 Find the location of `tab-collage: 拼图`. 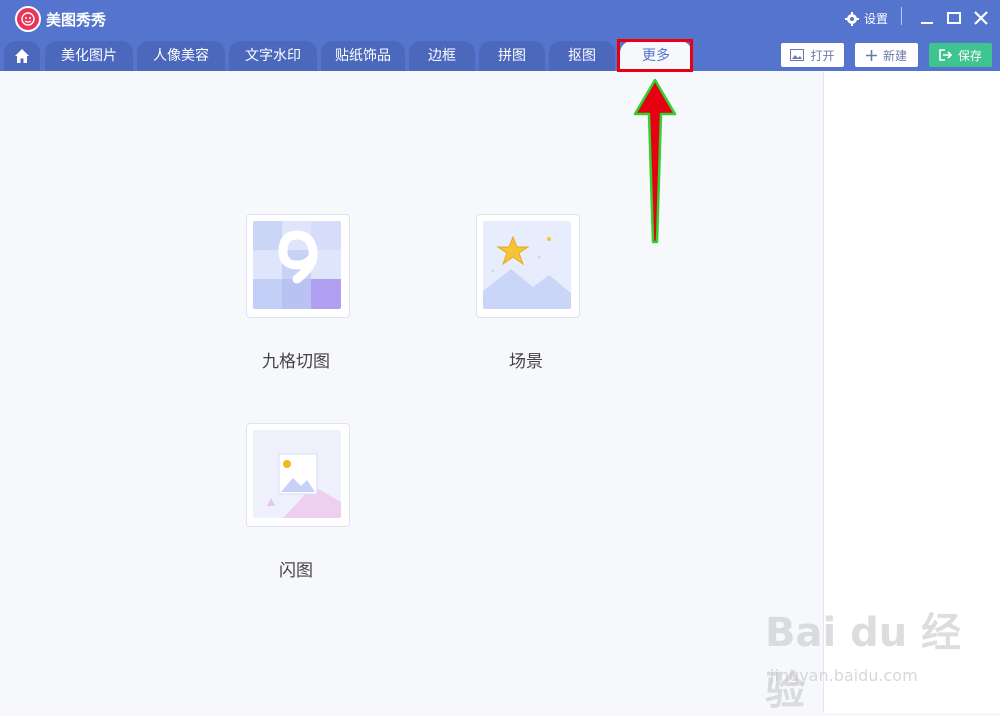

tab-collage: 拼图 is located at coordinates (512, 56).